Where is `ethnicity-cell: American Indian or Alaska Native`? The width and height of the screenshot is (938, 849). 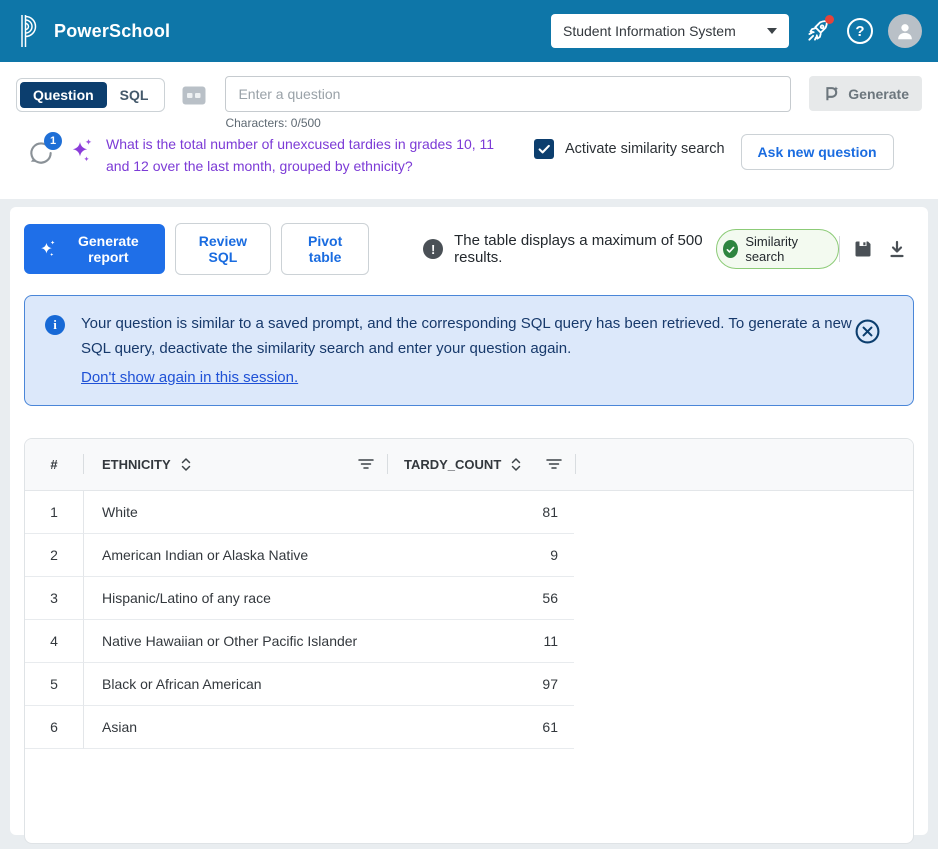
ethnicity-cell: American Indian or Alaska Native is located at coordinates (235, 555).